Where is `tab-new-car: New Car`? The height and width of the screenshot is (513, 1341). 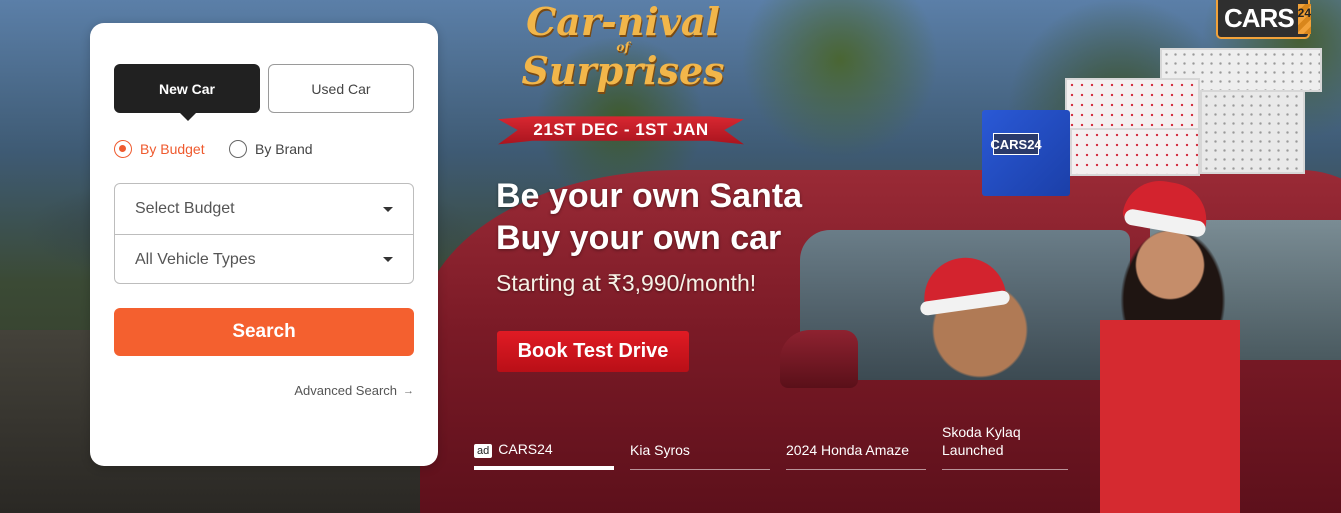 tab-new-car: New Car is located at coordinates (187, 92).